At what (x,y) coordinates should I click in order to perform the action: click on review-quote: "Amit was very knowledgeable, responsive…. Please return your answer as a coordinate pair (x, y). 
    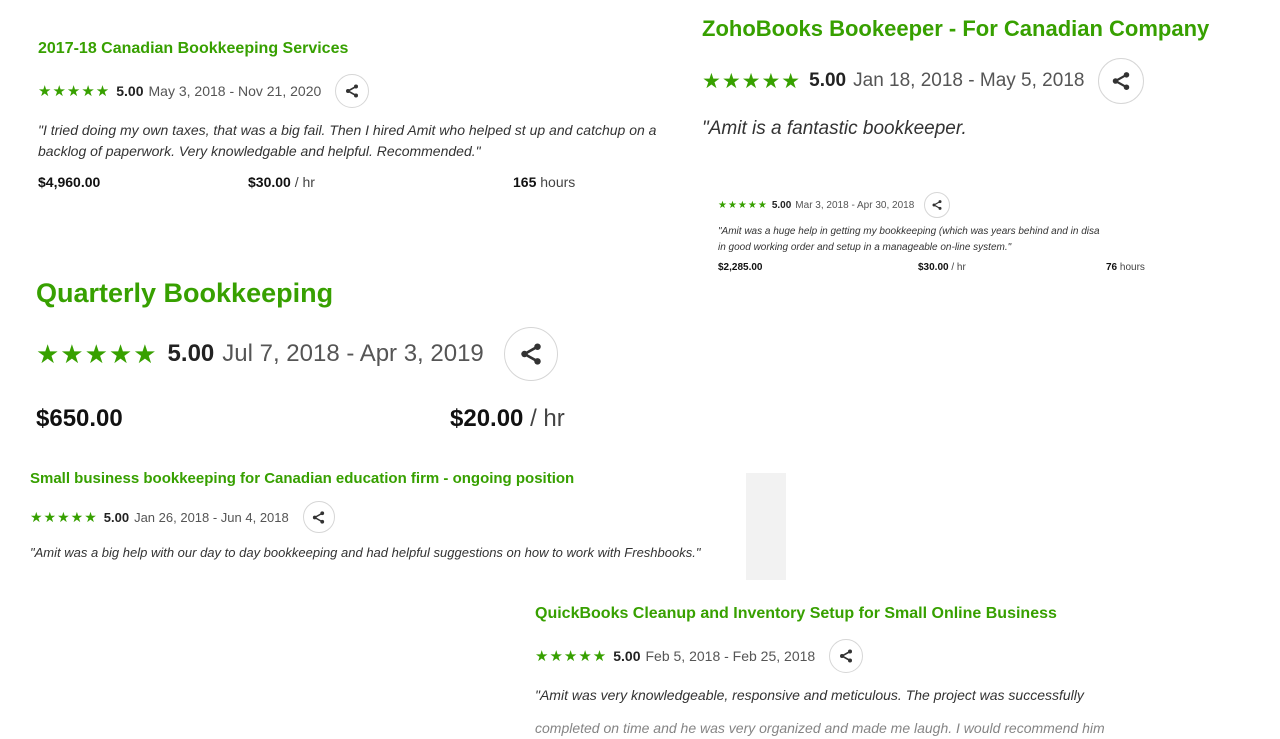
    Looking at the image, I should click on (809, 695).